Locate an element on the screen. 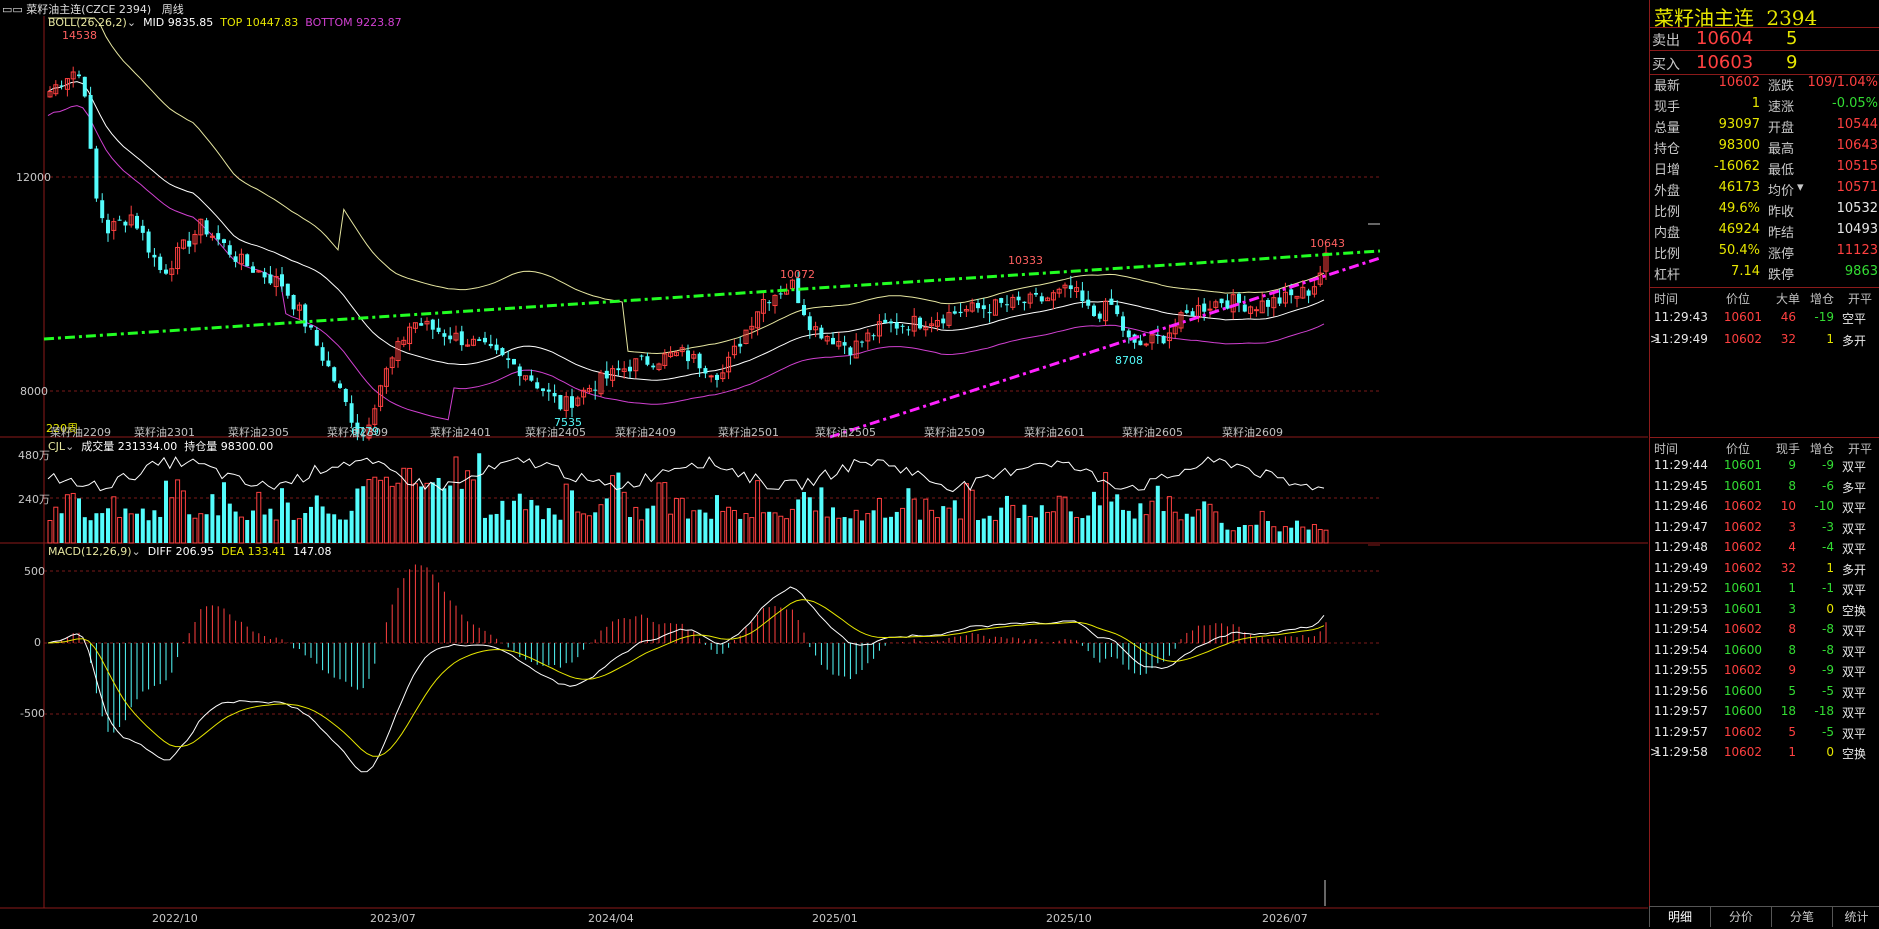 This screenshot has height=929, width=1879. volume-indicator-label: CJL is located at coordinates (56, 446).